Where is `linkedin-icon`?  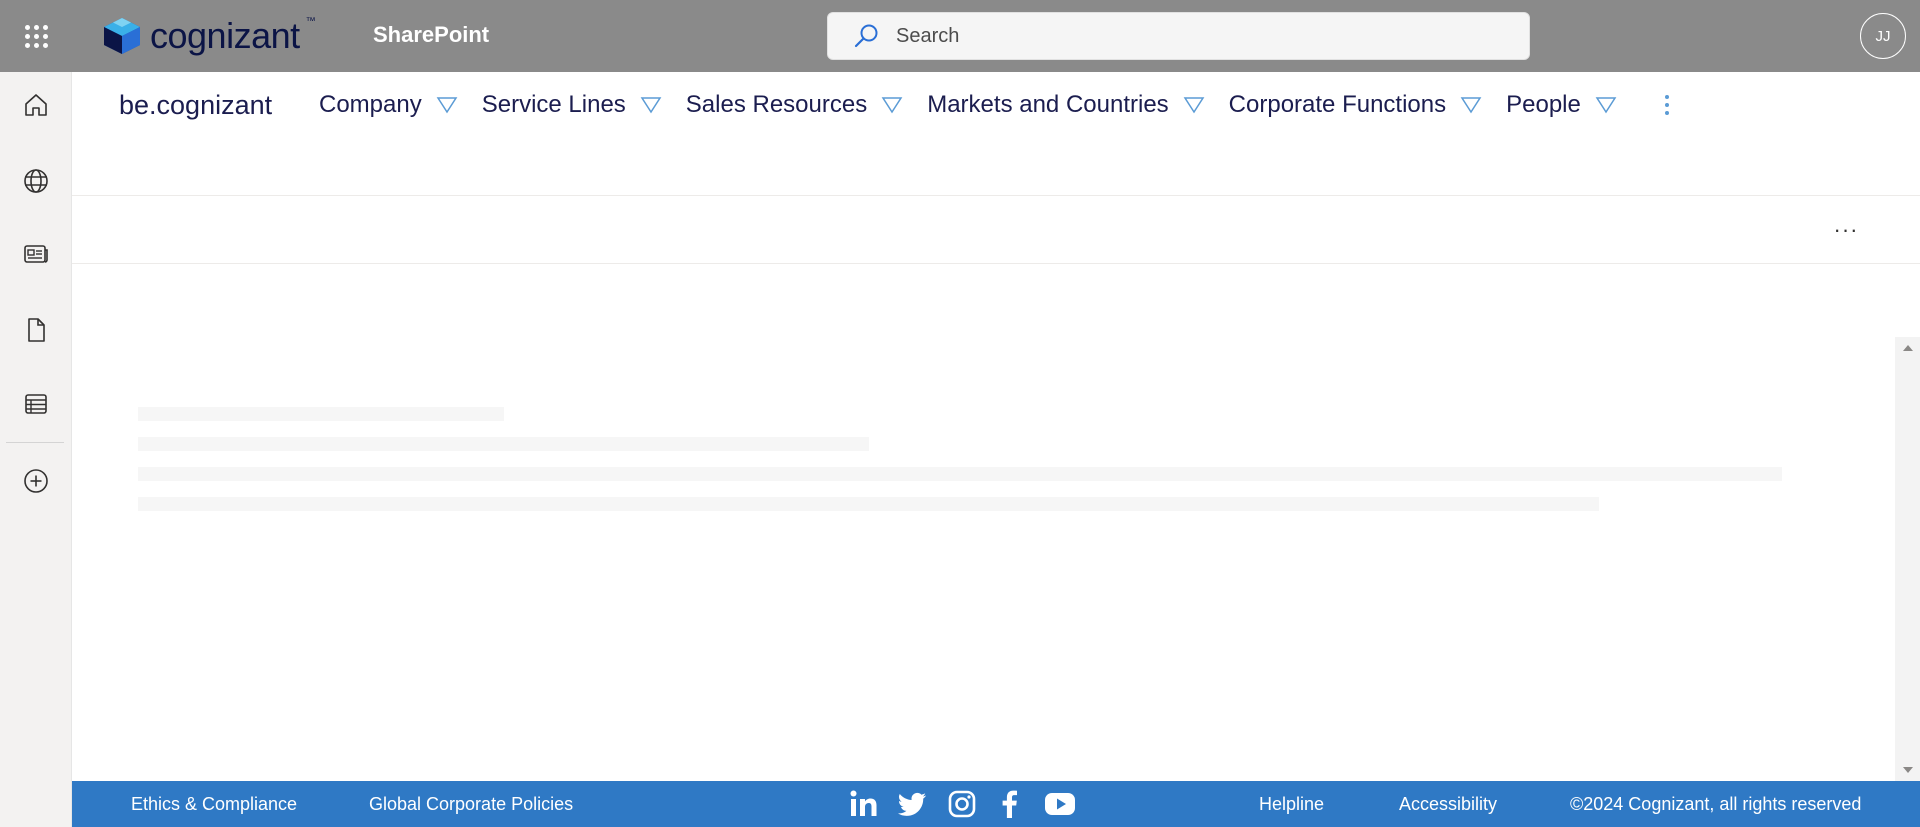 linkedin-icon is located at coordinates (864, 804).